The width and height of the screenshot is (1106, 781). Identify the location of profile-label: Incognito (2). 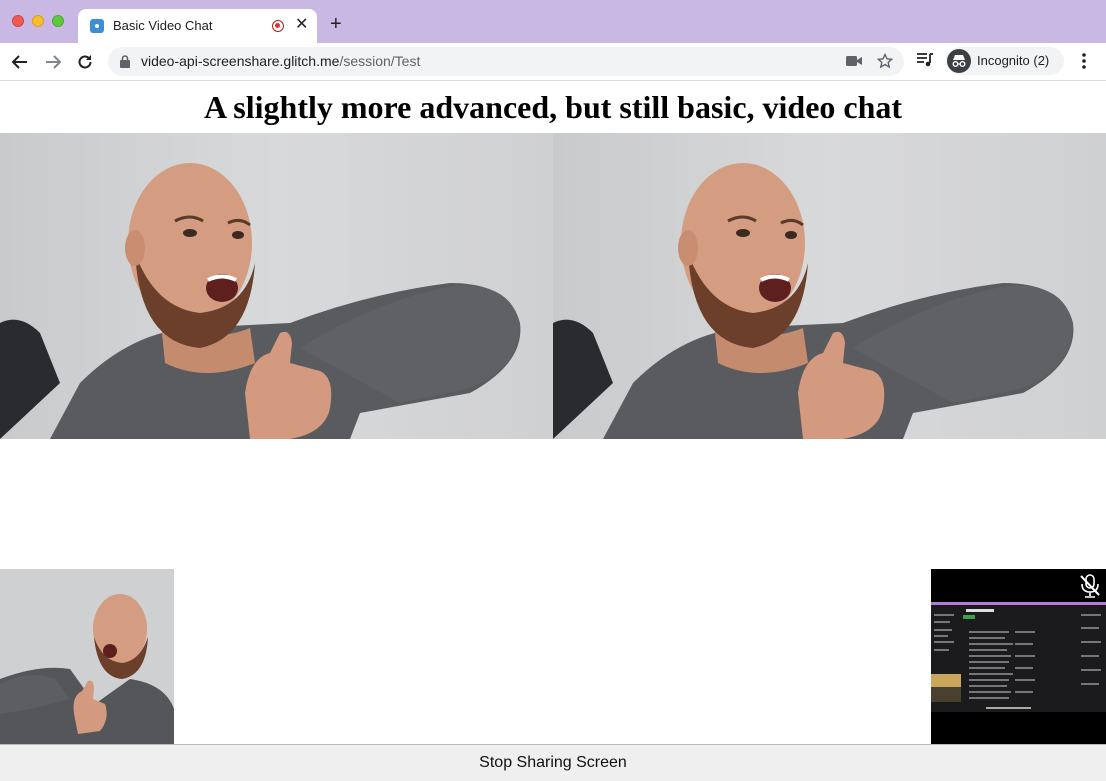
(1013, 60).